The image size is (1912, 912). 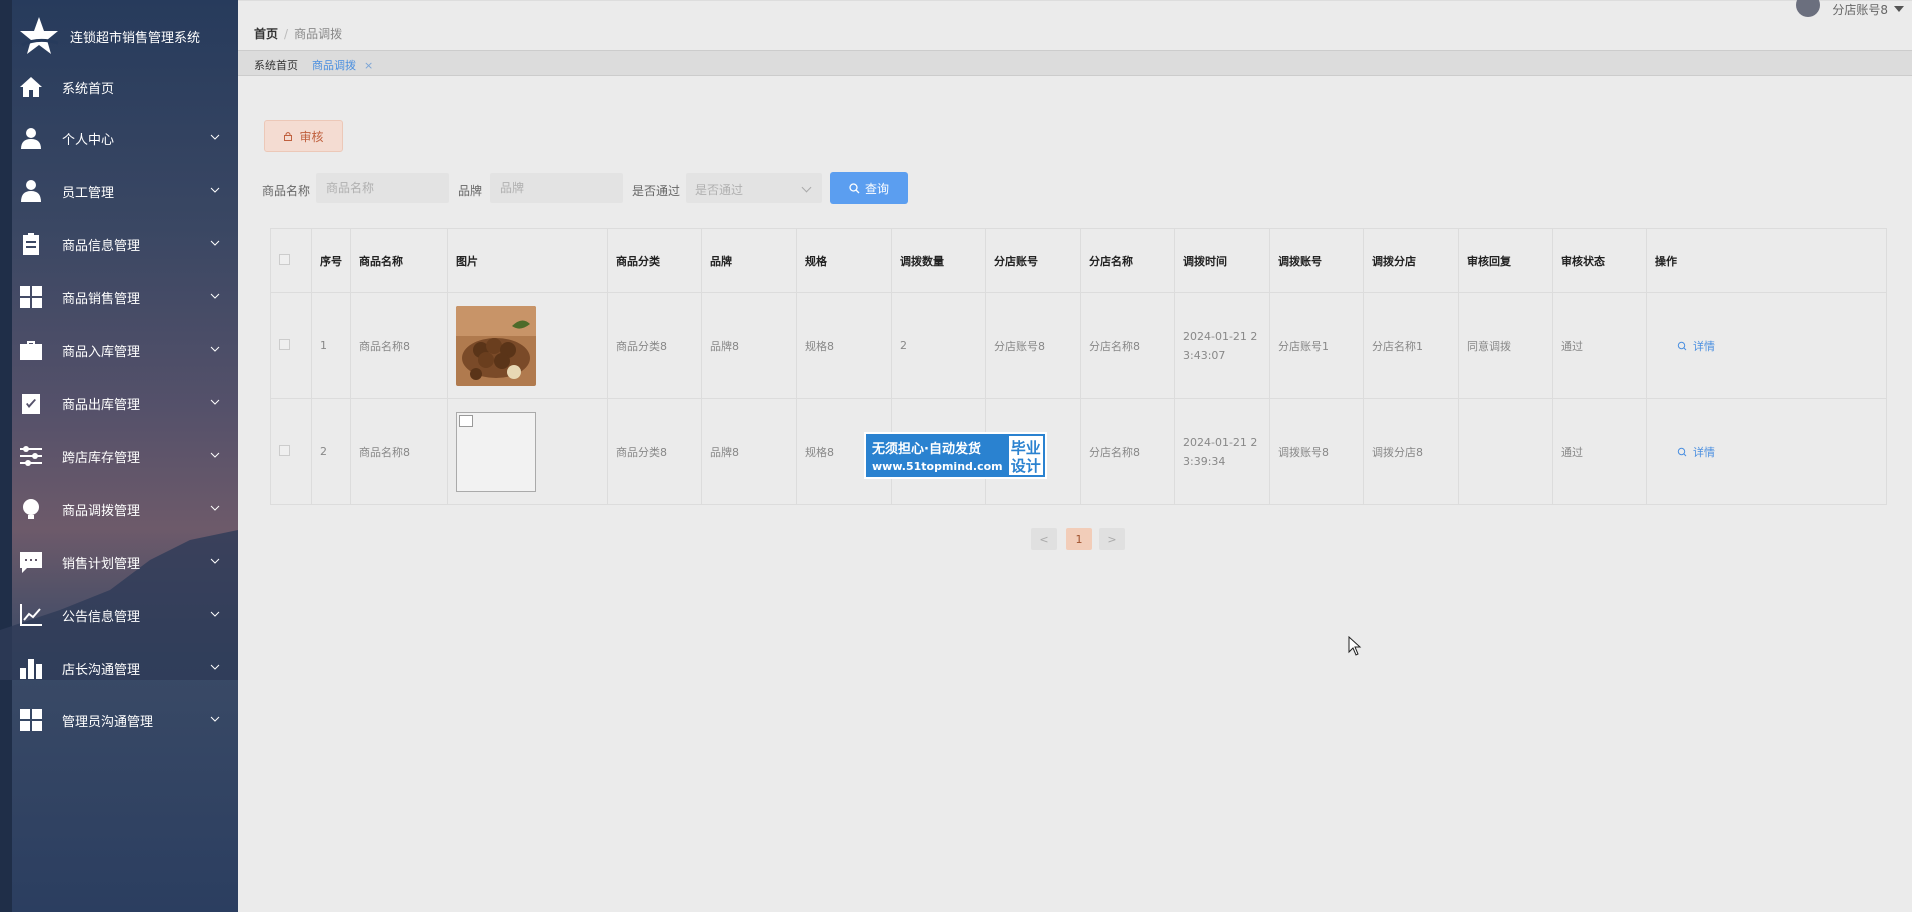 What do you see at coordinates (1075, 63) in the screenshot?
I see `tabs-bar: 系统首页 商品调拨 ×` at bounding box center [1075, 63].